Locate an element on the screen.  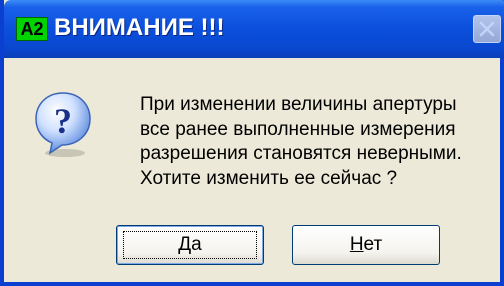
no-button: Нет is located at coordinates (366, 245).